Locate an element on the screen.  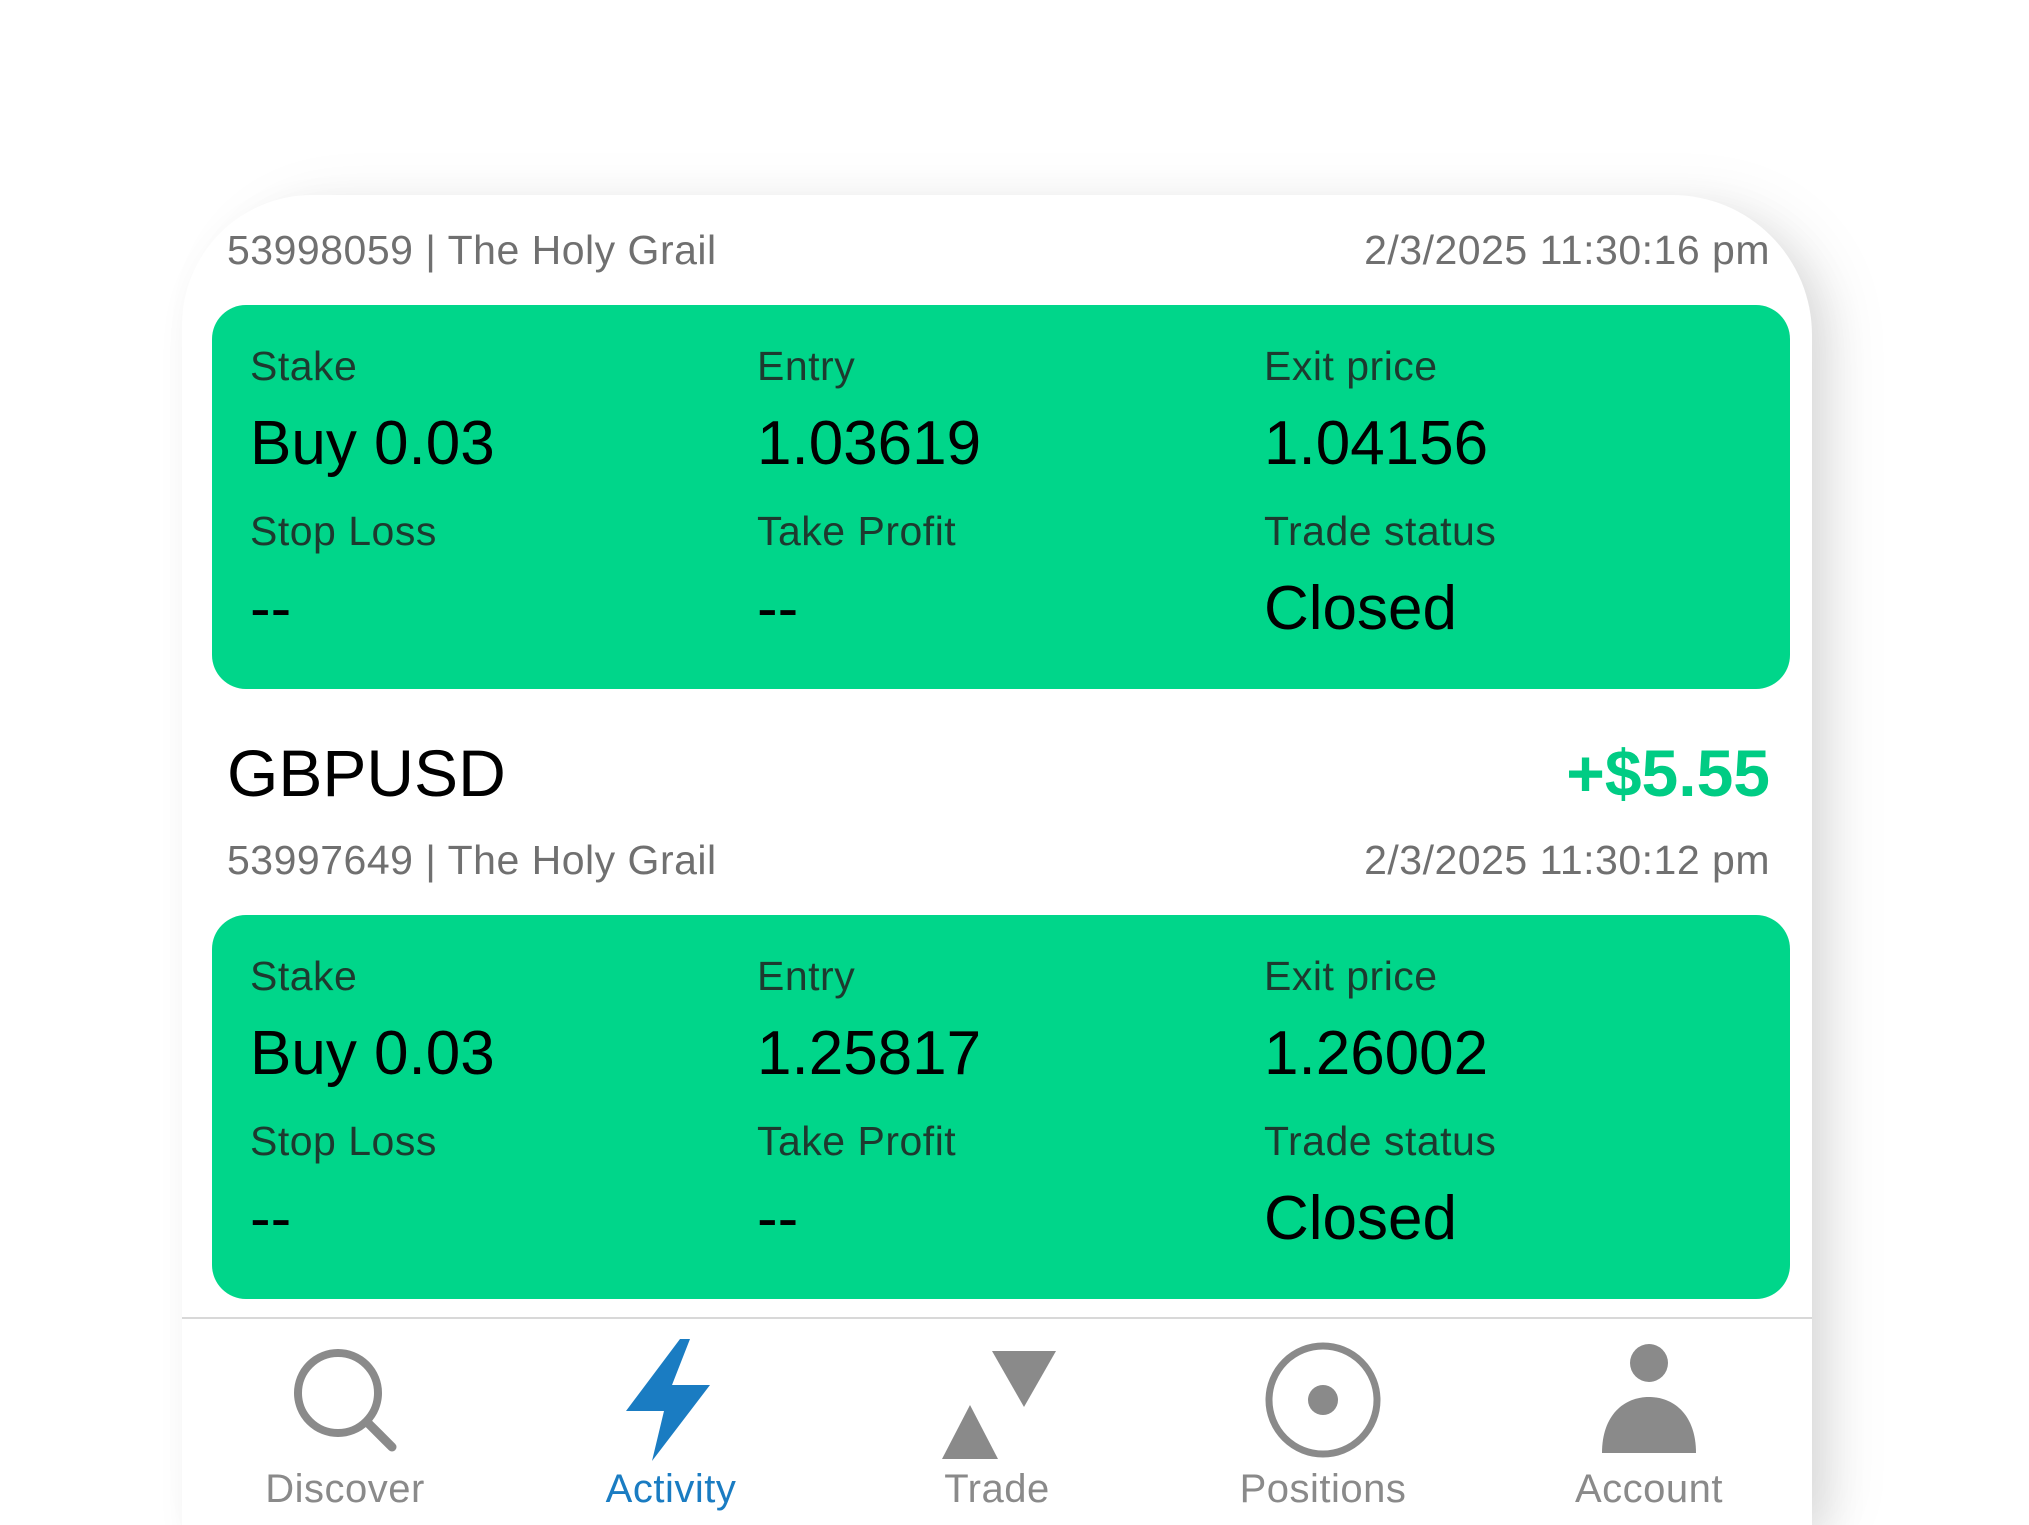
trade-arrows-icon is located at coordinates (999, 1405).